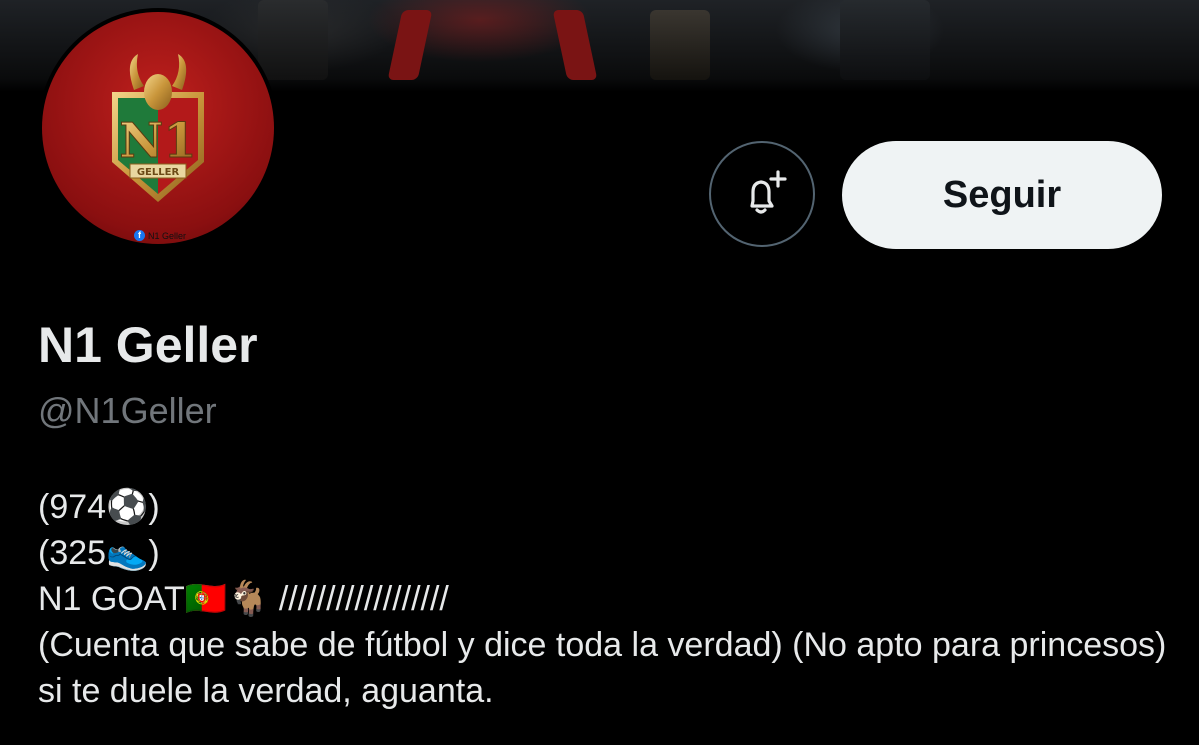 Image resolution: width=1199 pixels, height=745 pixels. What do you see at coordinates (127, 410) in the screenshot?
I see `handle: @N1Geller` at bounding box center [127, 410].